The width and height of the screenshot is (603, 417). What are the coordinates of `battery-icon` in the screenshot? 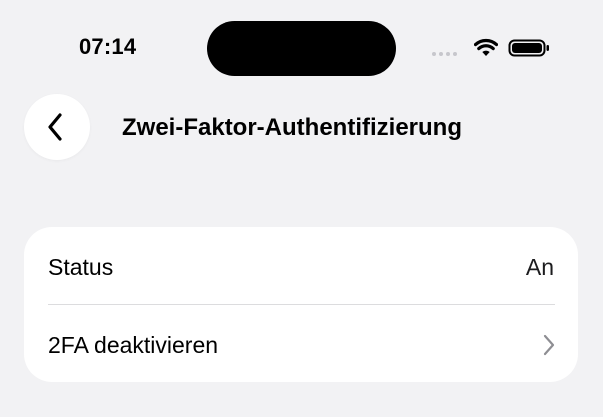 It's located at (528, 48).